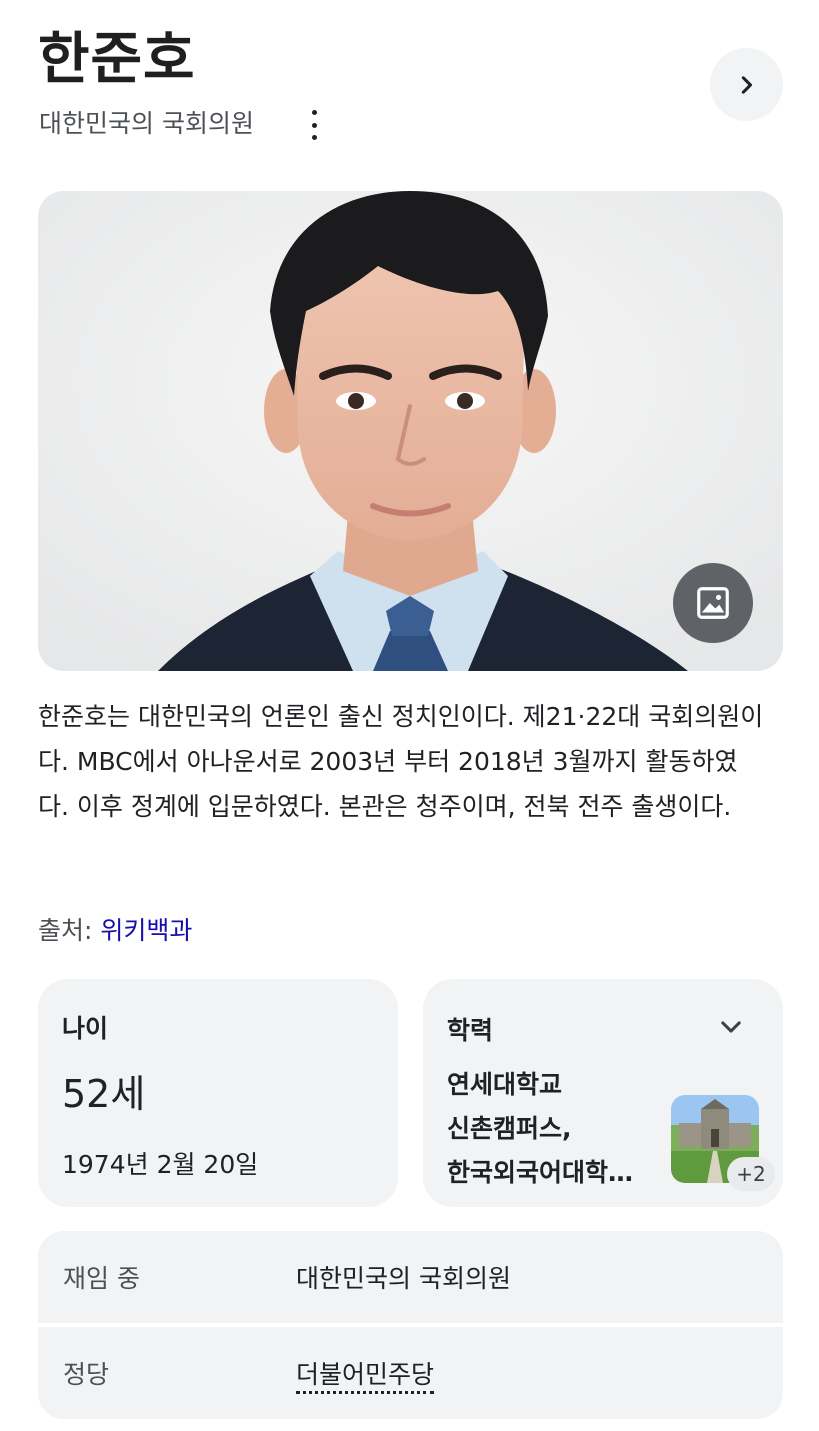 This screenshot has height=1431, width=819. What do you see at coordinates (751, 1174) in the screenshot?
I see `more-count-badge: +2` at bounding box center [751, 1174].